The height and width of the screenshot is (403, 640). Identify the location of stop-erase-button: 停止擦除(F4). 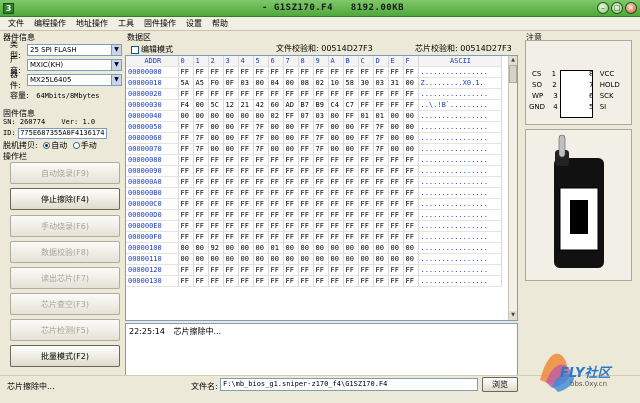
(65, 199).